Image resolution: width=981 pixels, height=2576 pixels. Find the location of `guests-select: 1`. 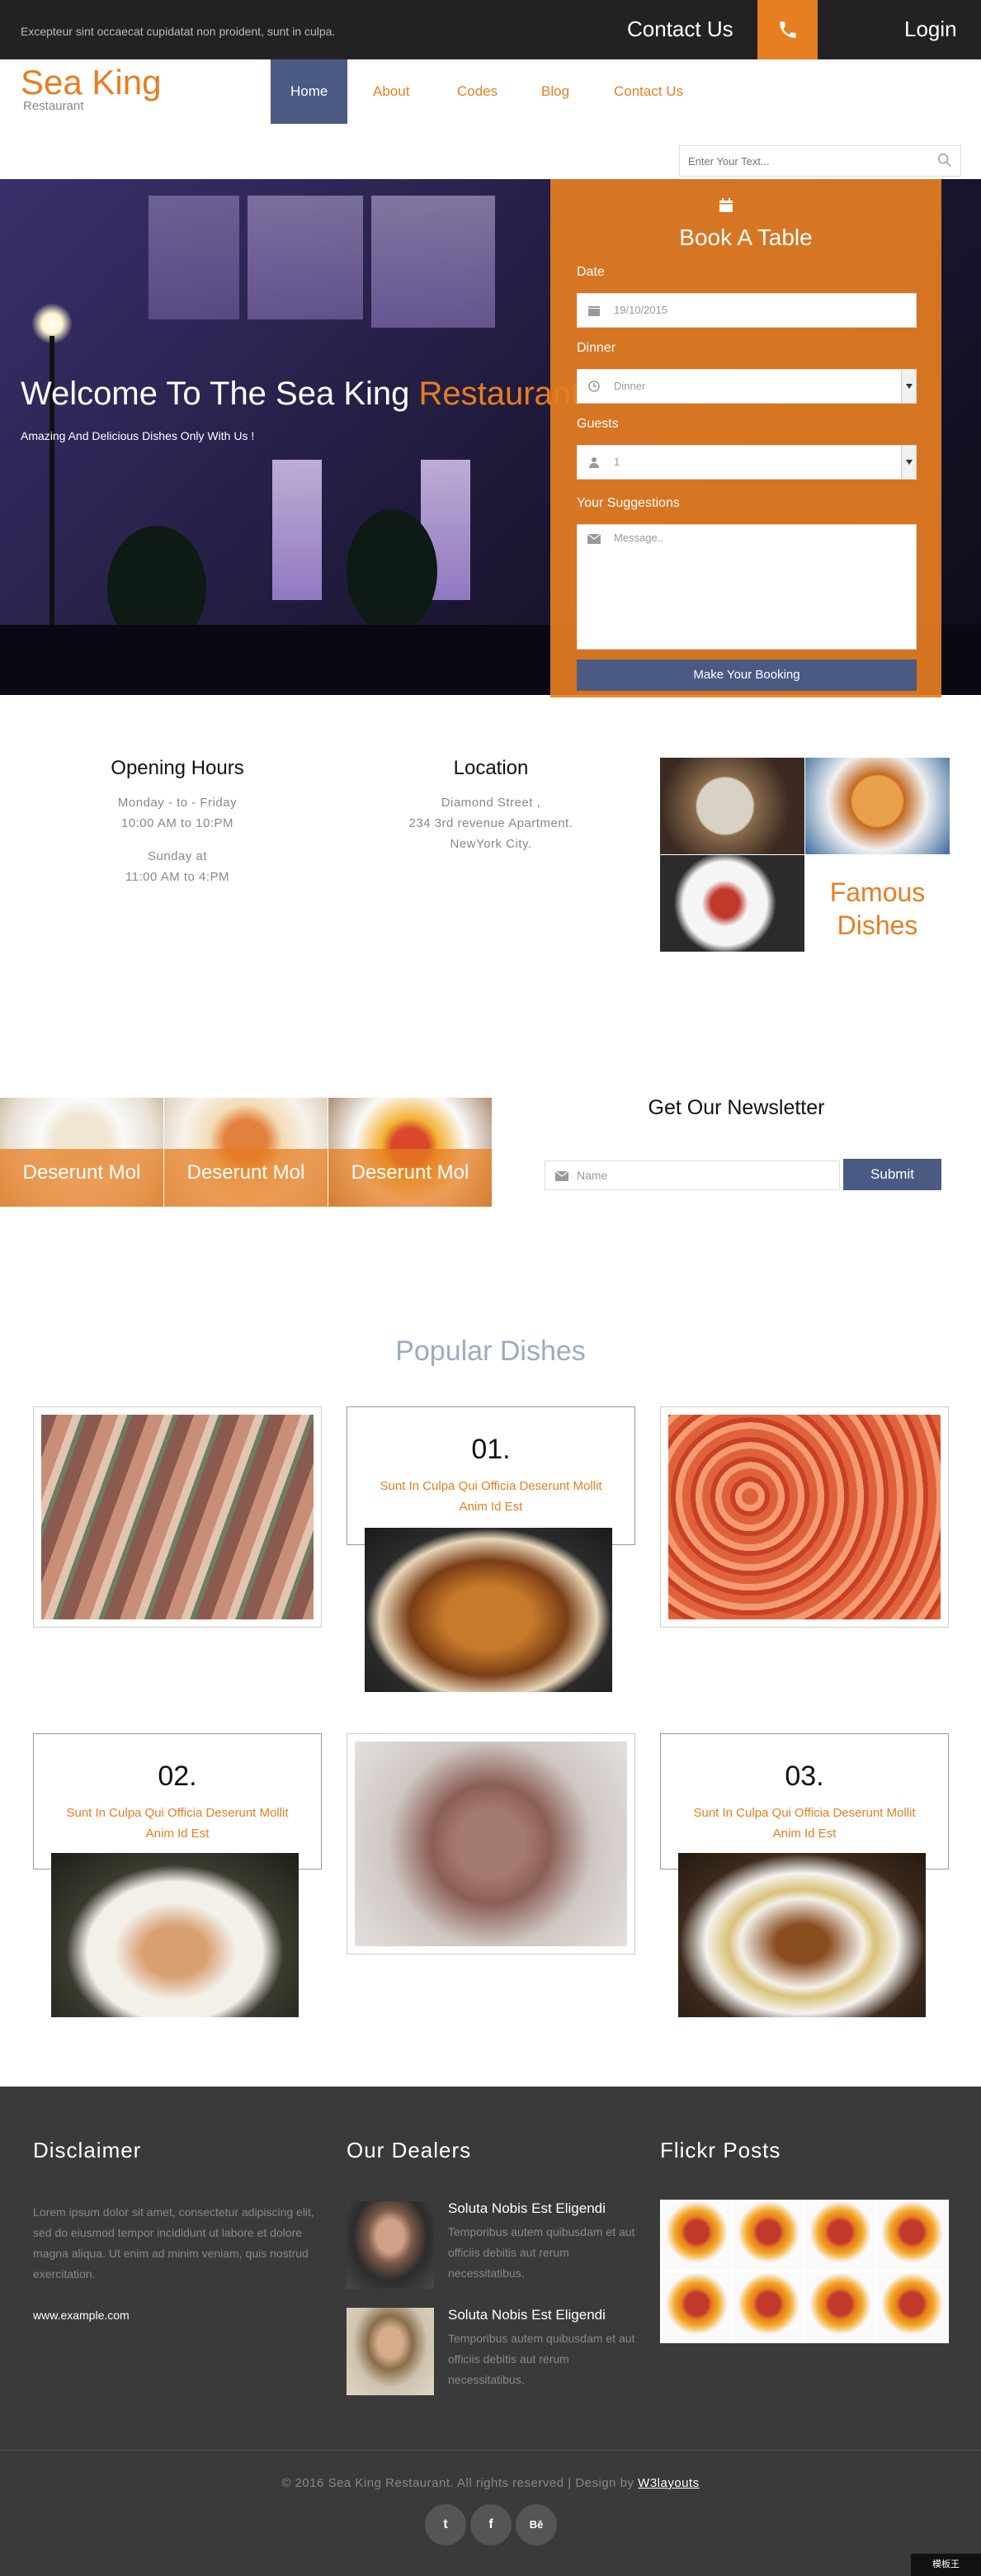

guests-select: 1 is located at coordinates (747, 462).